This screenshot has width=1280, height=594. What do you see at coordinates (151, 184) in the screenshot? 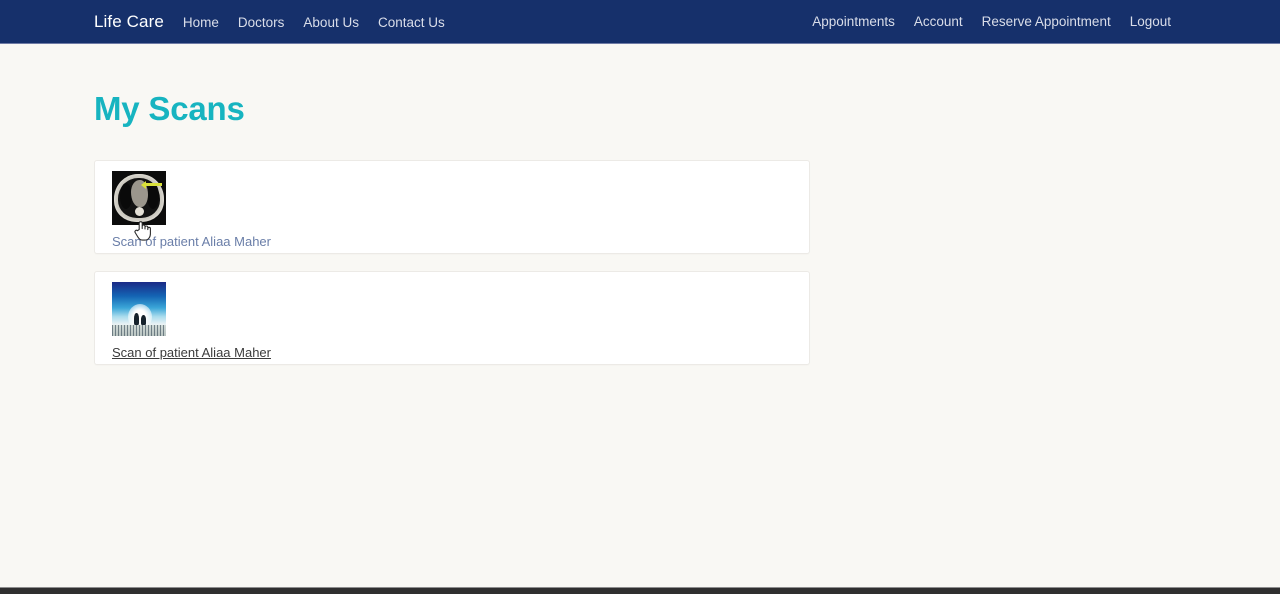
I see `ct-annotation-arrow-icon` at bounding box center [151, 184].